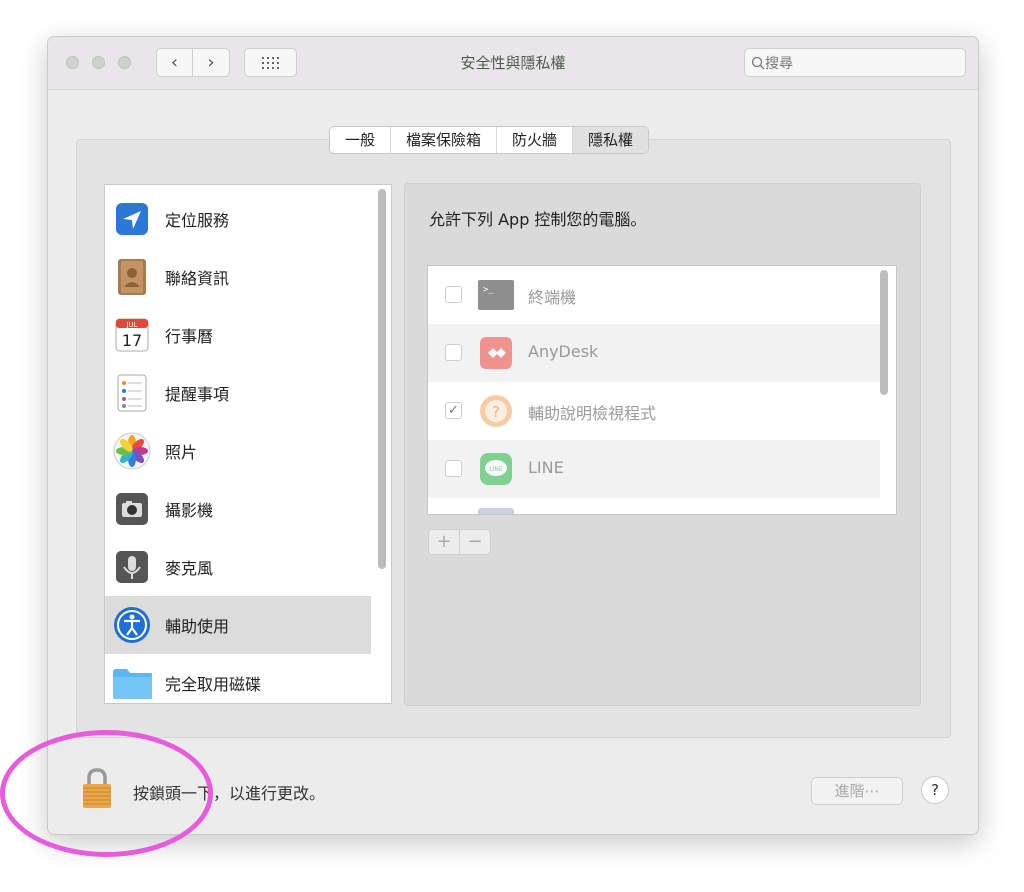  Describe the element at coordinates (453, 410) in the screenshot. I see `app-checkbox: ✓` at that location.